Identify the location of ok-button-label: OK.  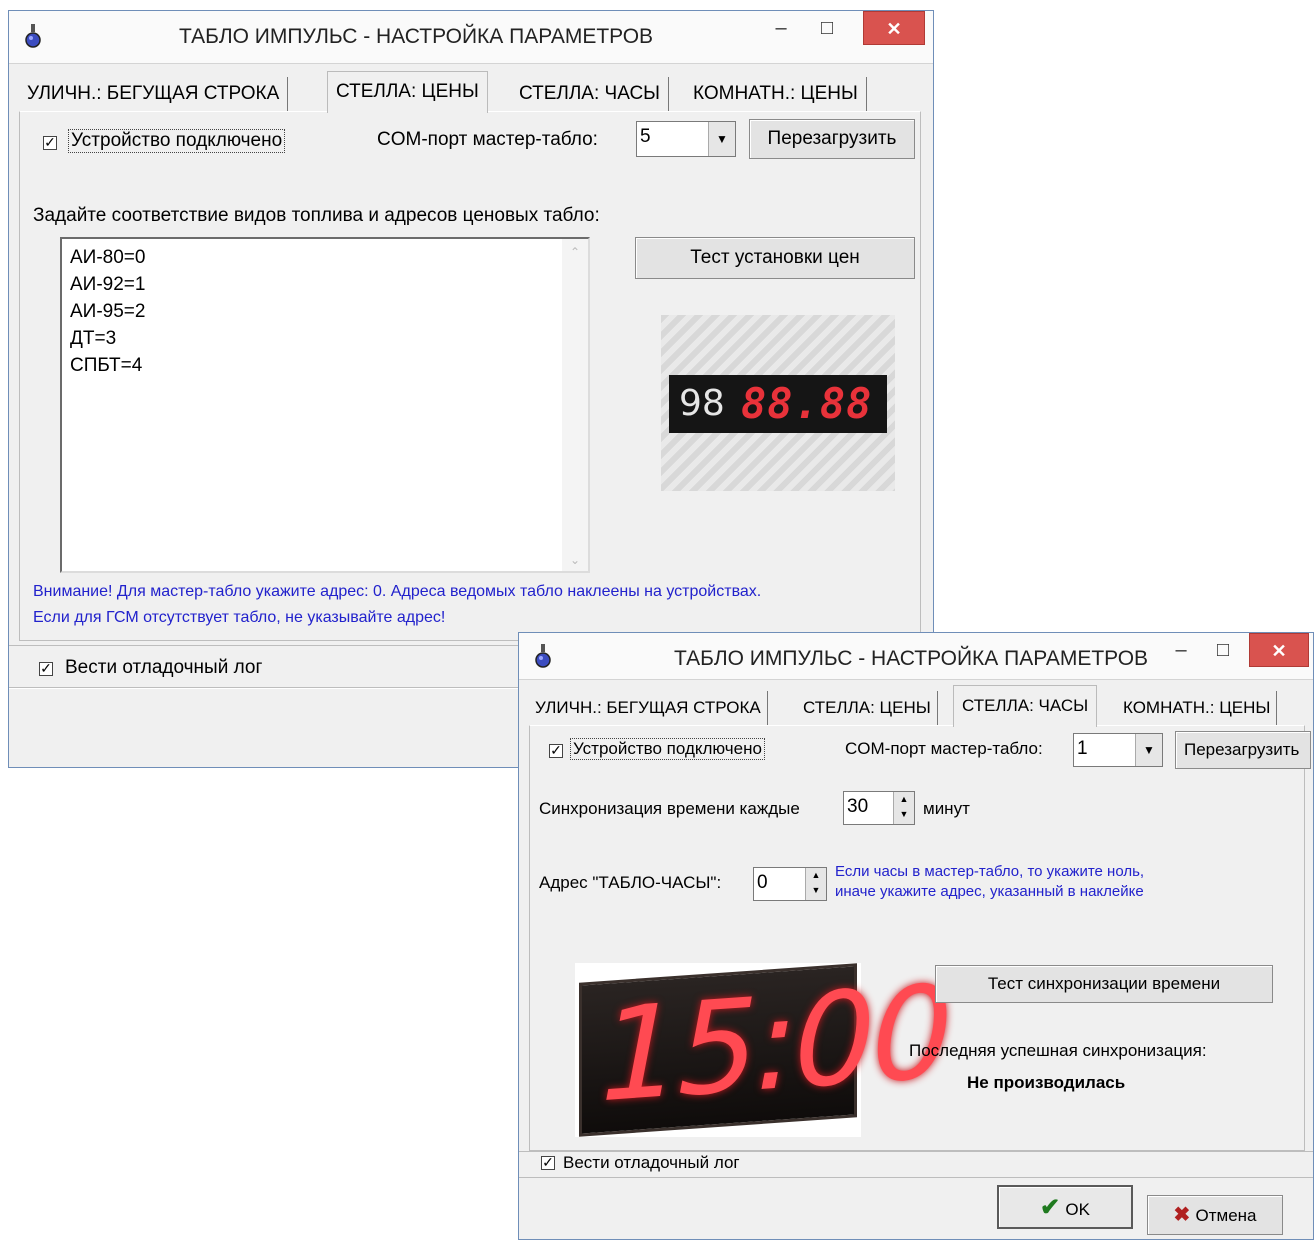
(1077, 1209).